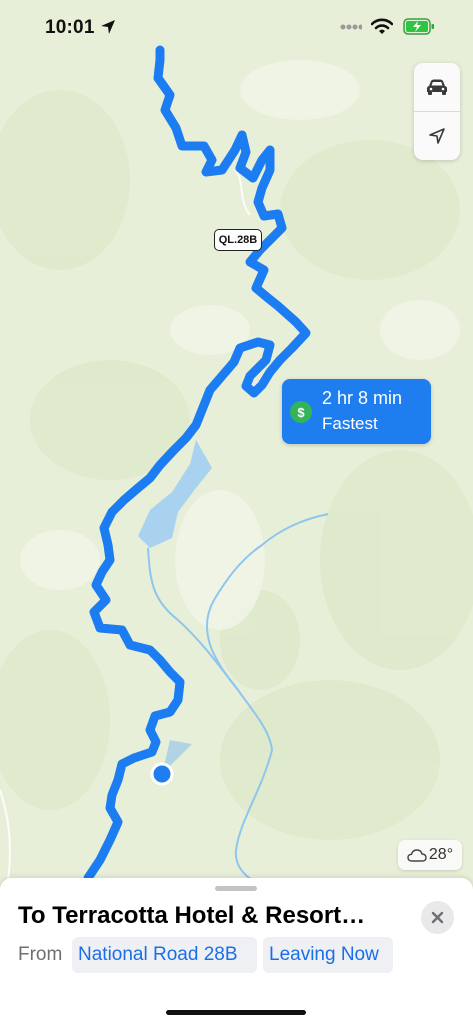  Describe the element at coordinates (441, 854) in the screenshot. I see `temperature: 28°` at that location.